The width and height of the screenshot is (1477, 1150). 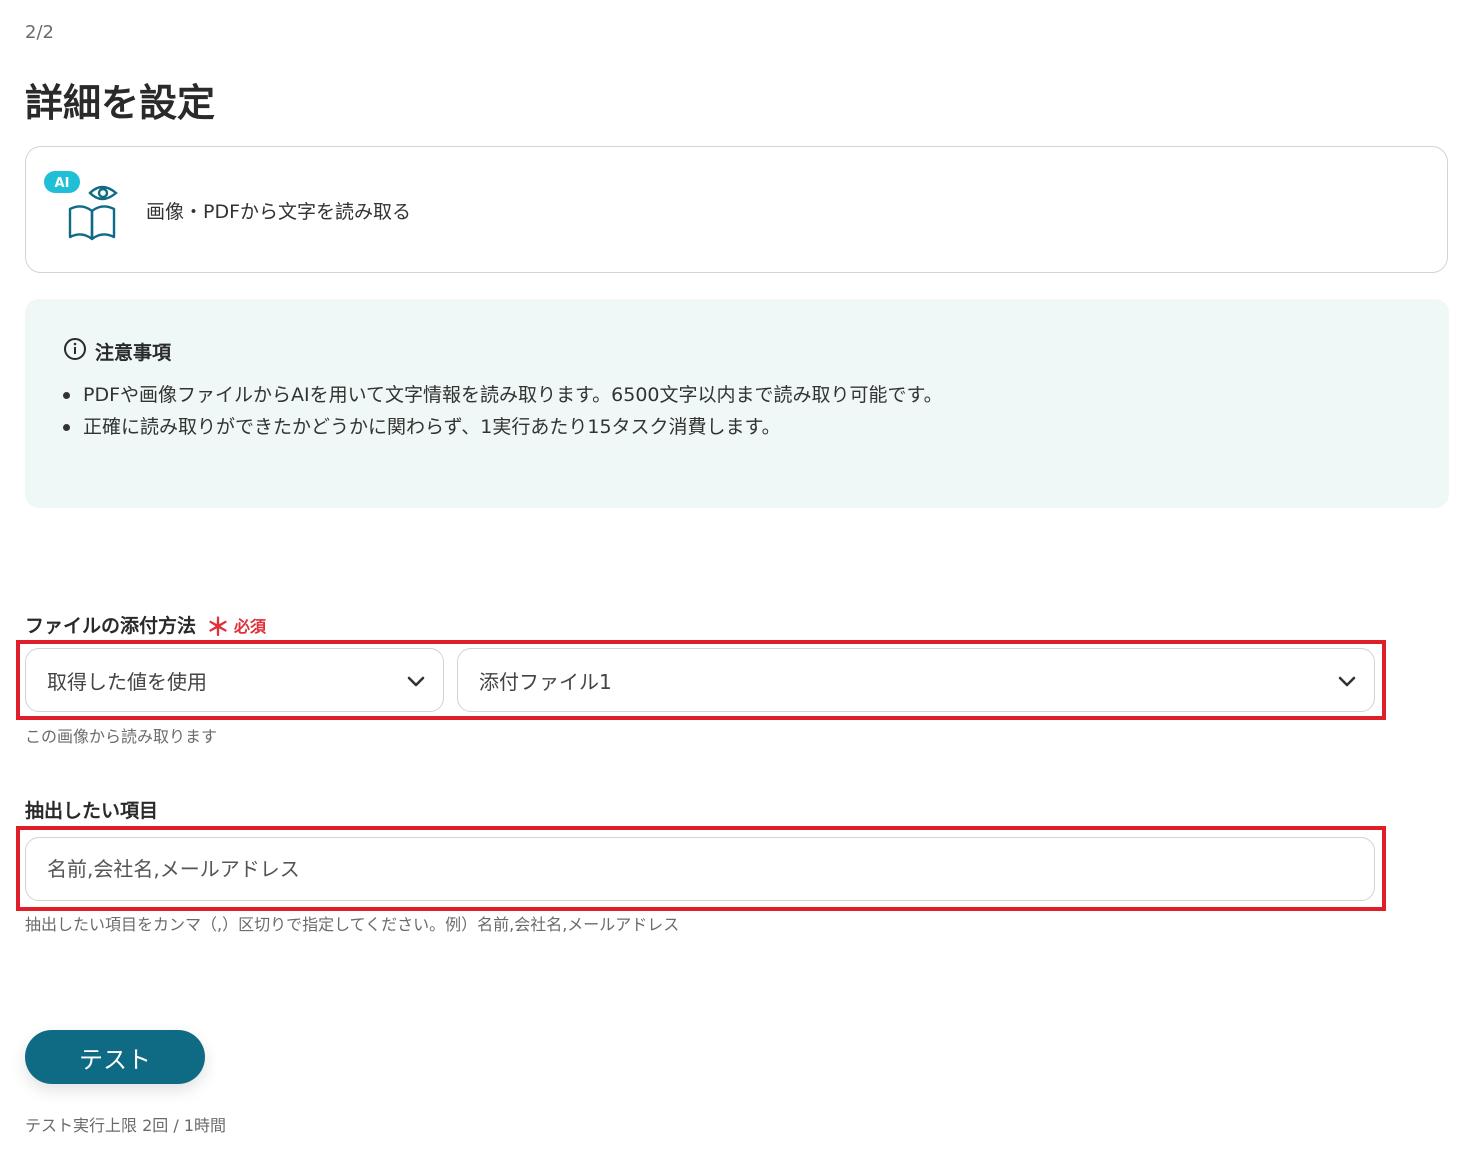 I want to click on ai-badge: AI, so click(x=62, y=183).